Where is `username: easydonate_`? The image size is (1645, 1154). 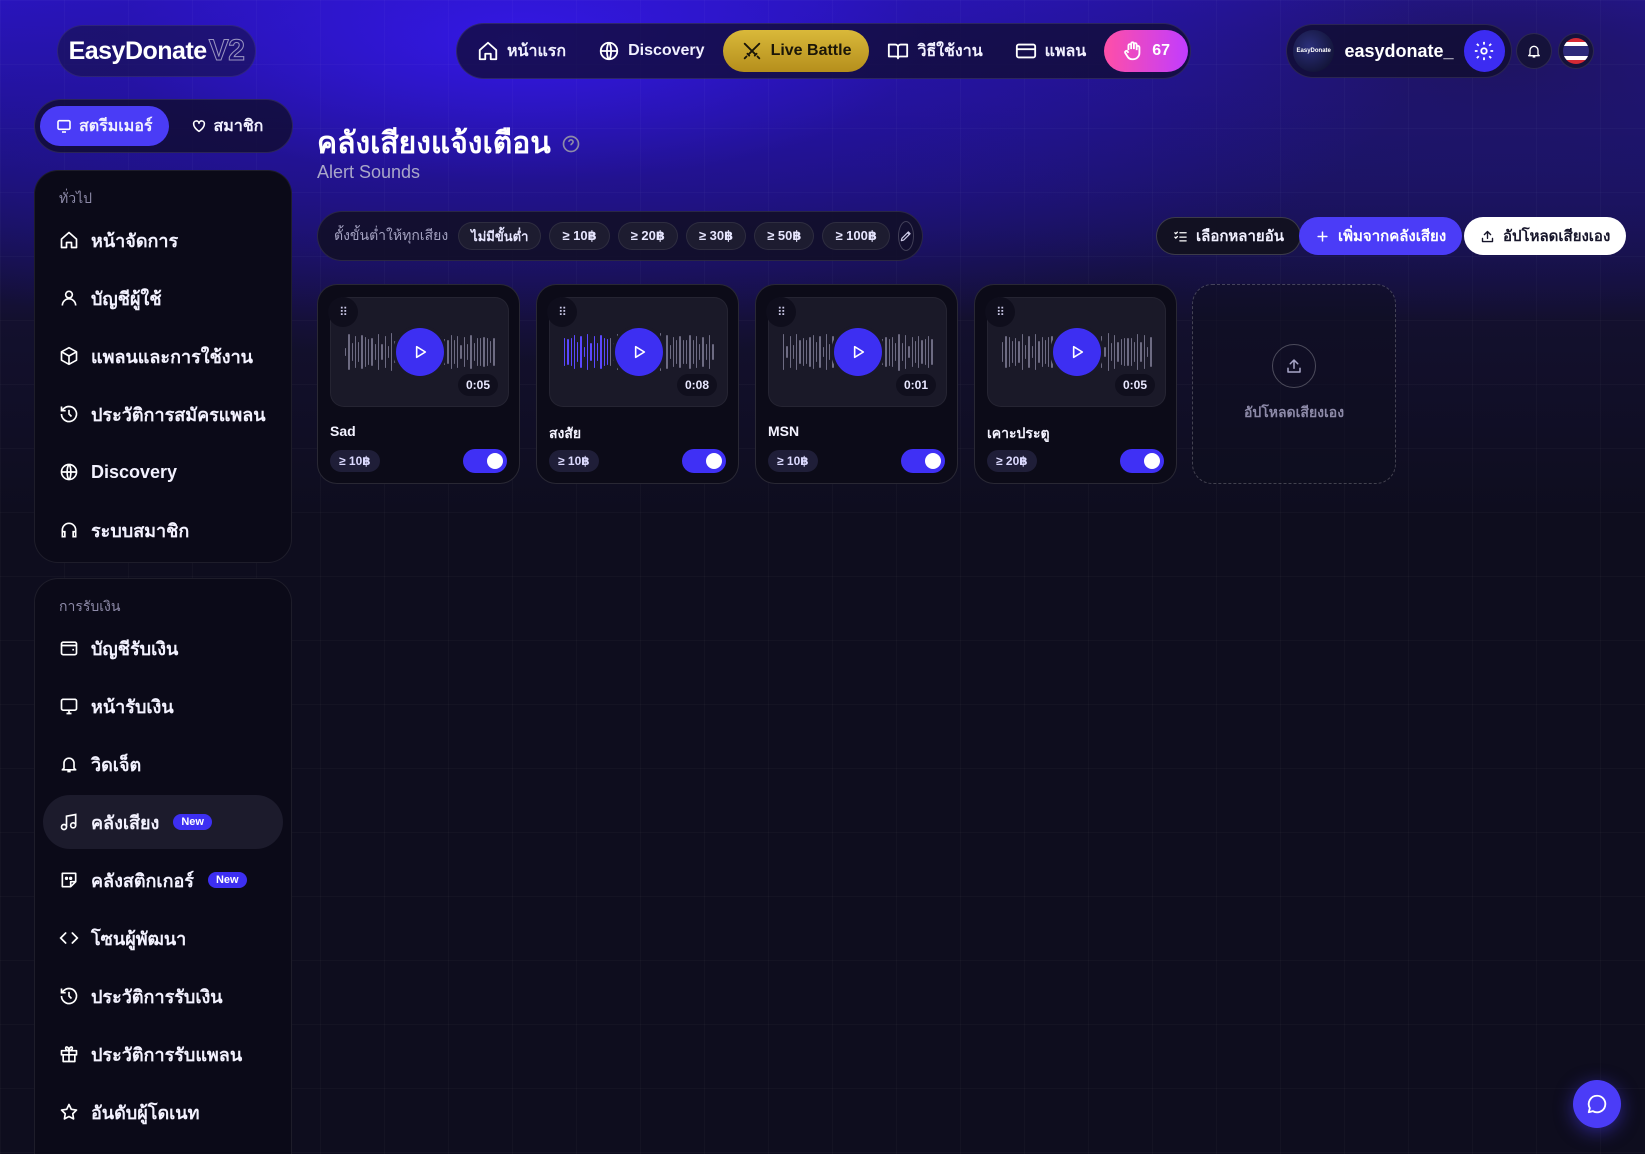
username: easydonate_ is located at coordinates (1399, 50).